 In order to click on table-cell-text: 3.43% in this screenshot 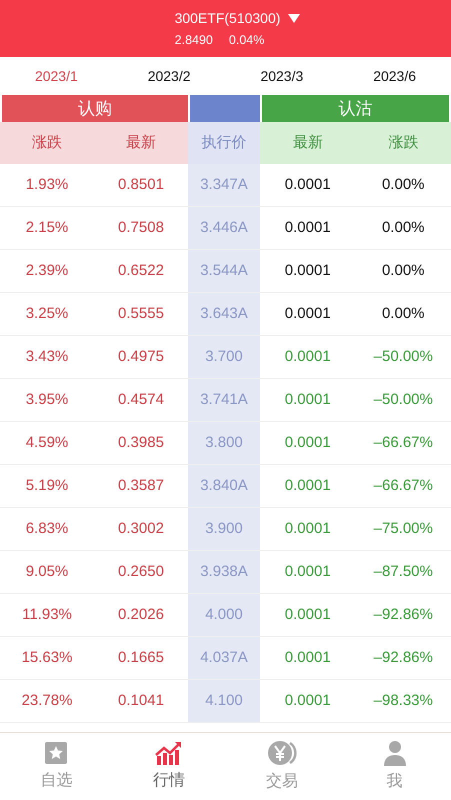, I will do `click(47, 356)`.